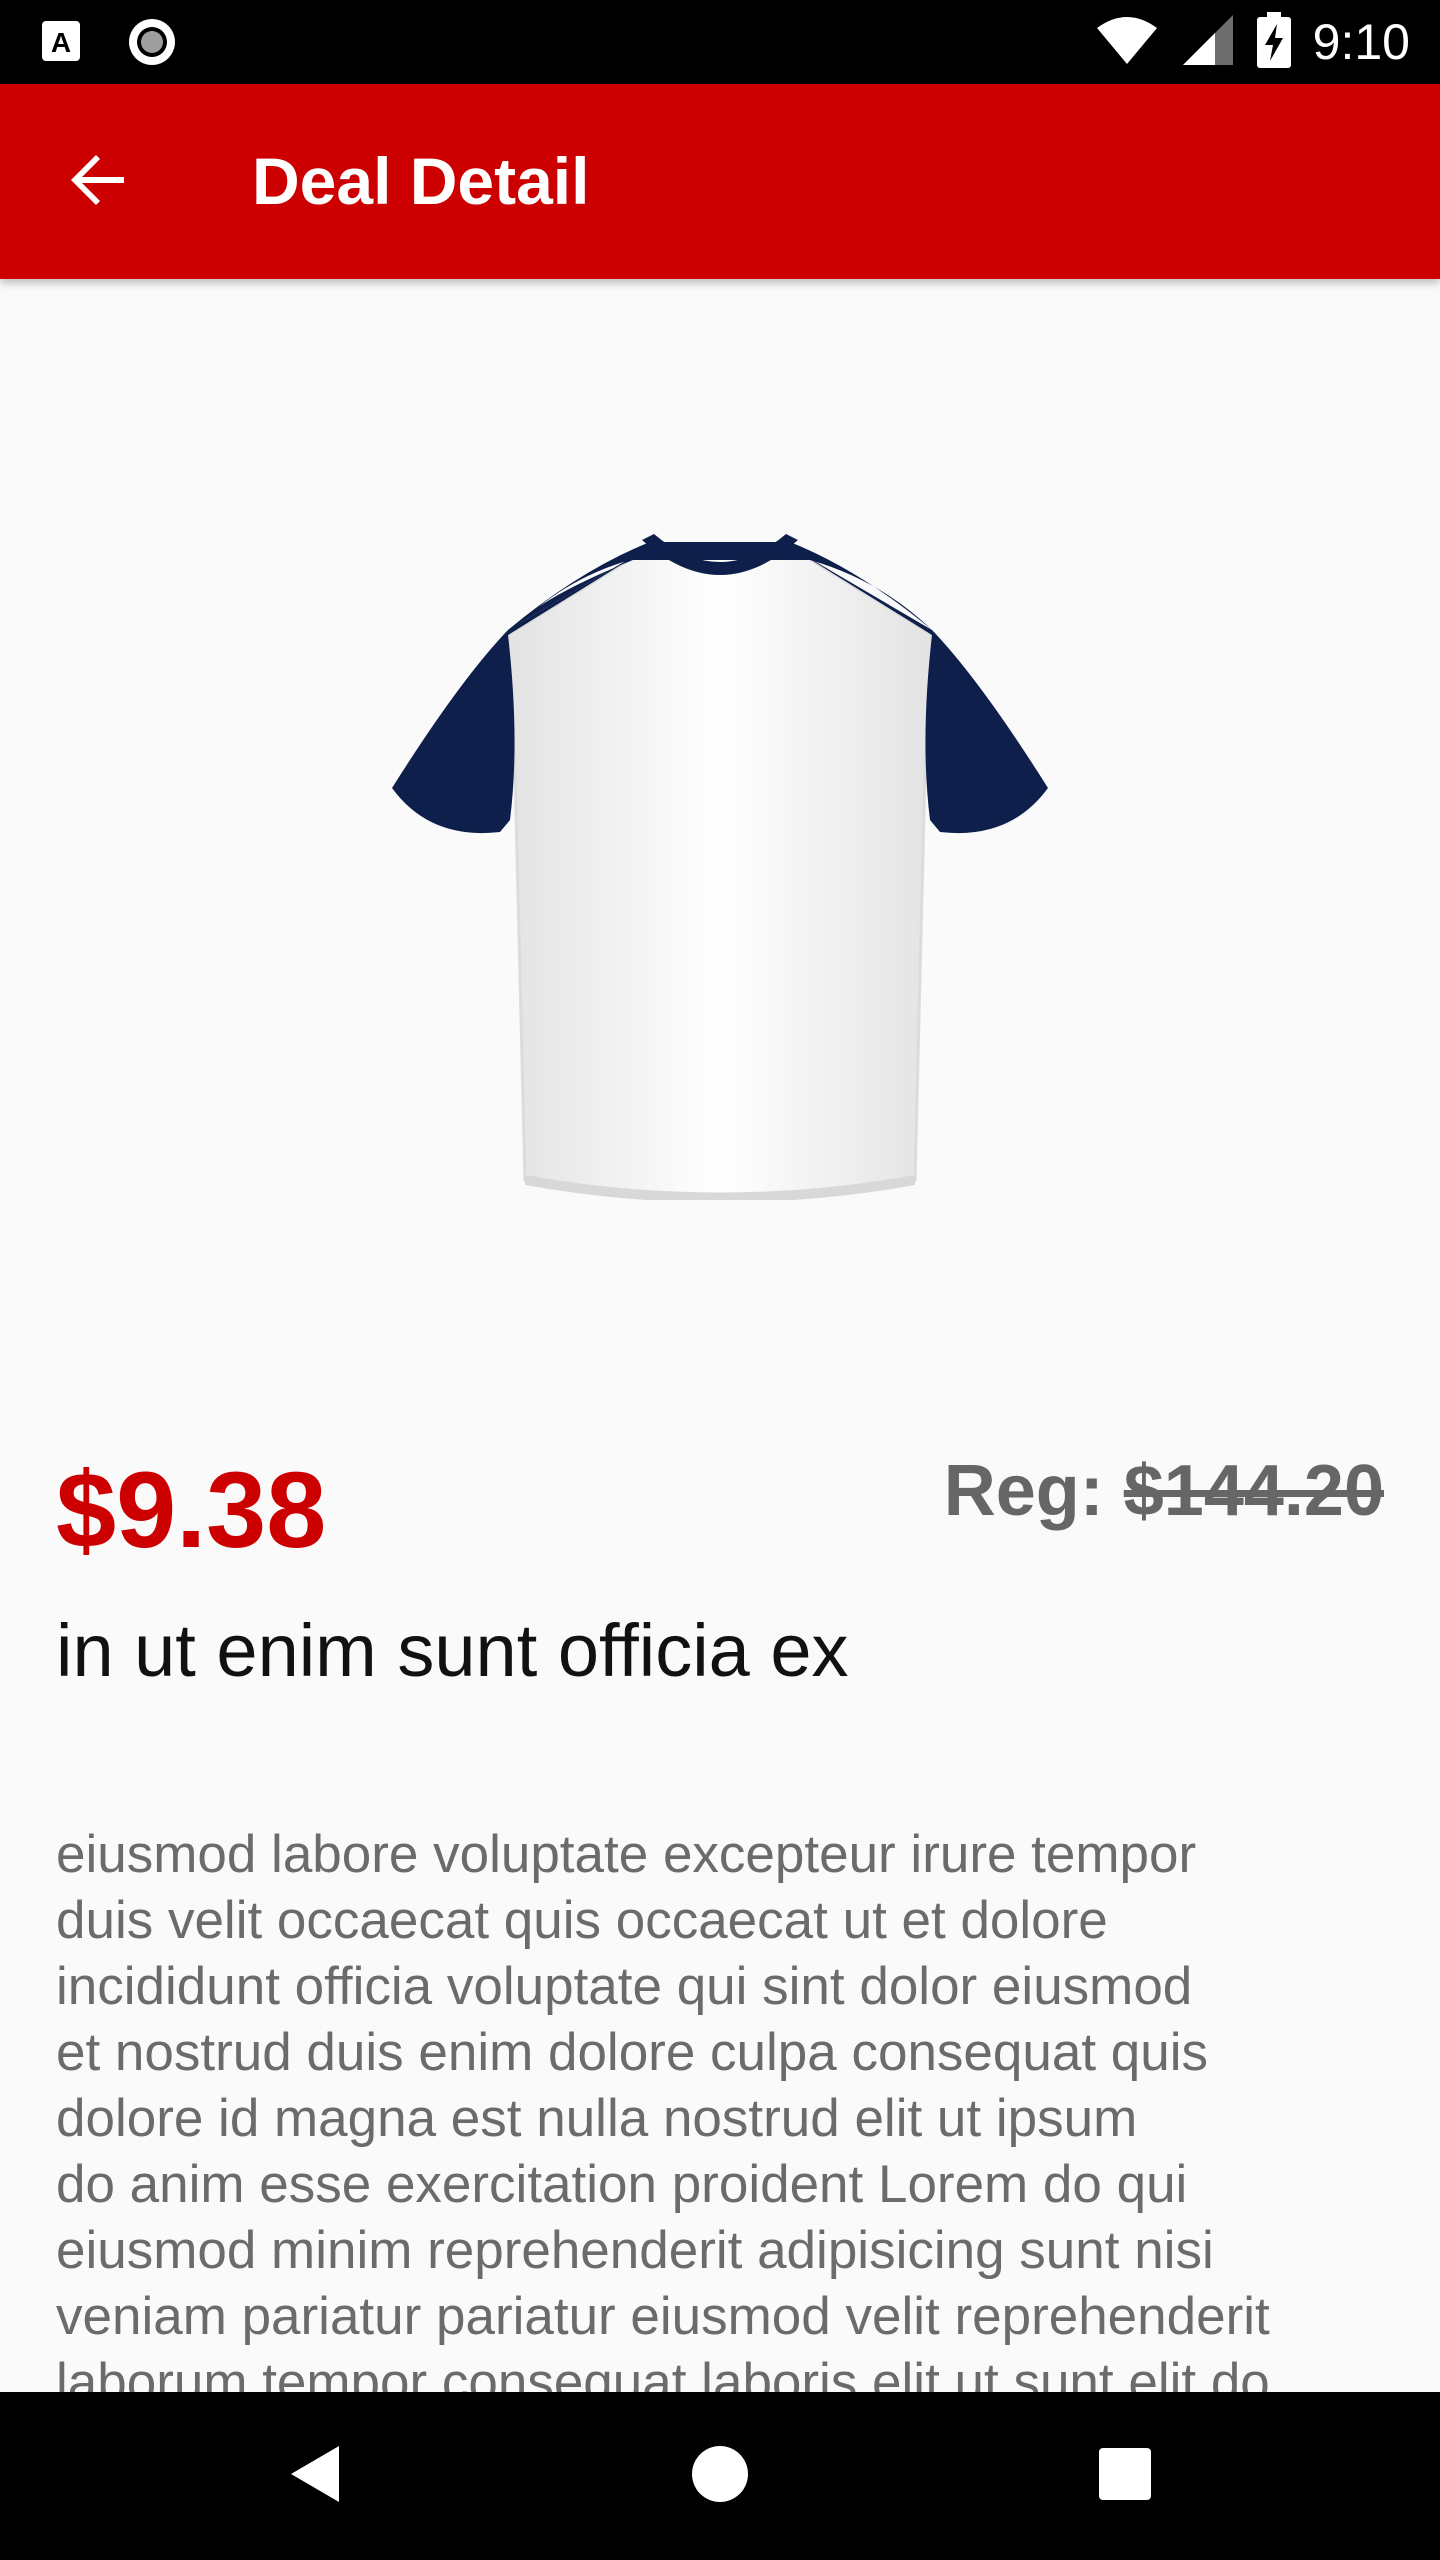 The width and height of the screenshot is (1440, 2560). I want to click on regular-price: Reg: $144.20, so click(1164, 1491).